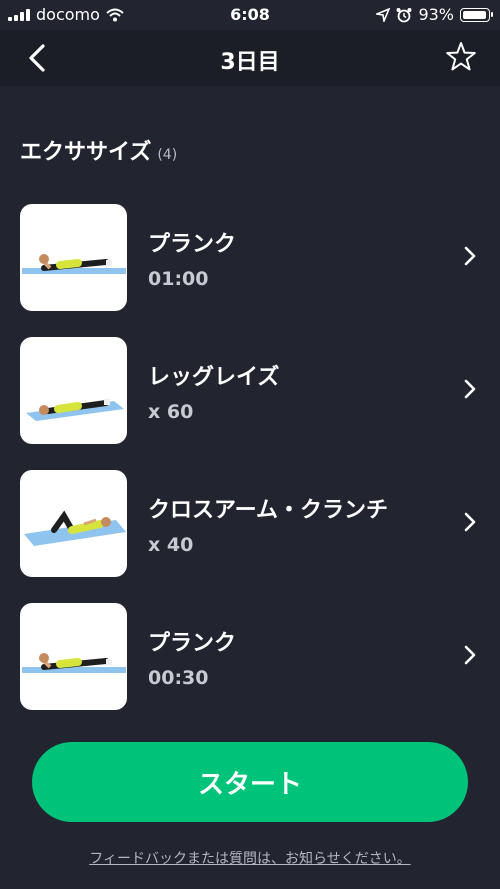  What do you see at coordinates (178, 678) in the screenshot?
I see `exercise-duration: 00:30` at bounding box center [178, 678].